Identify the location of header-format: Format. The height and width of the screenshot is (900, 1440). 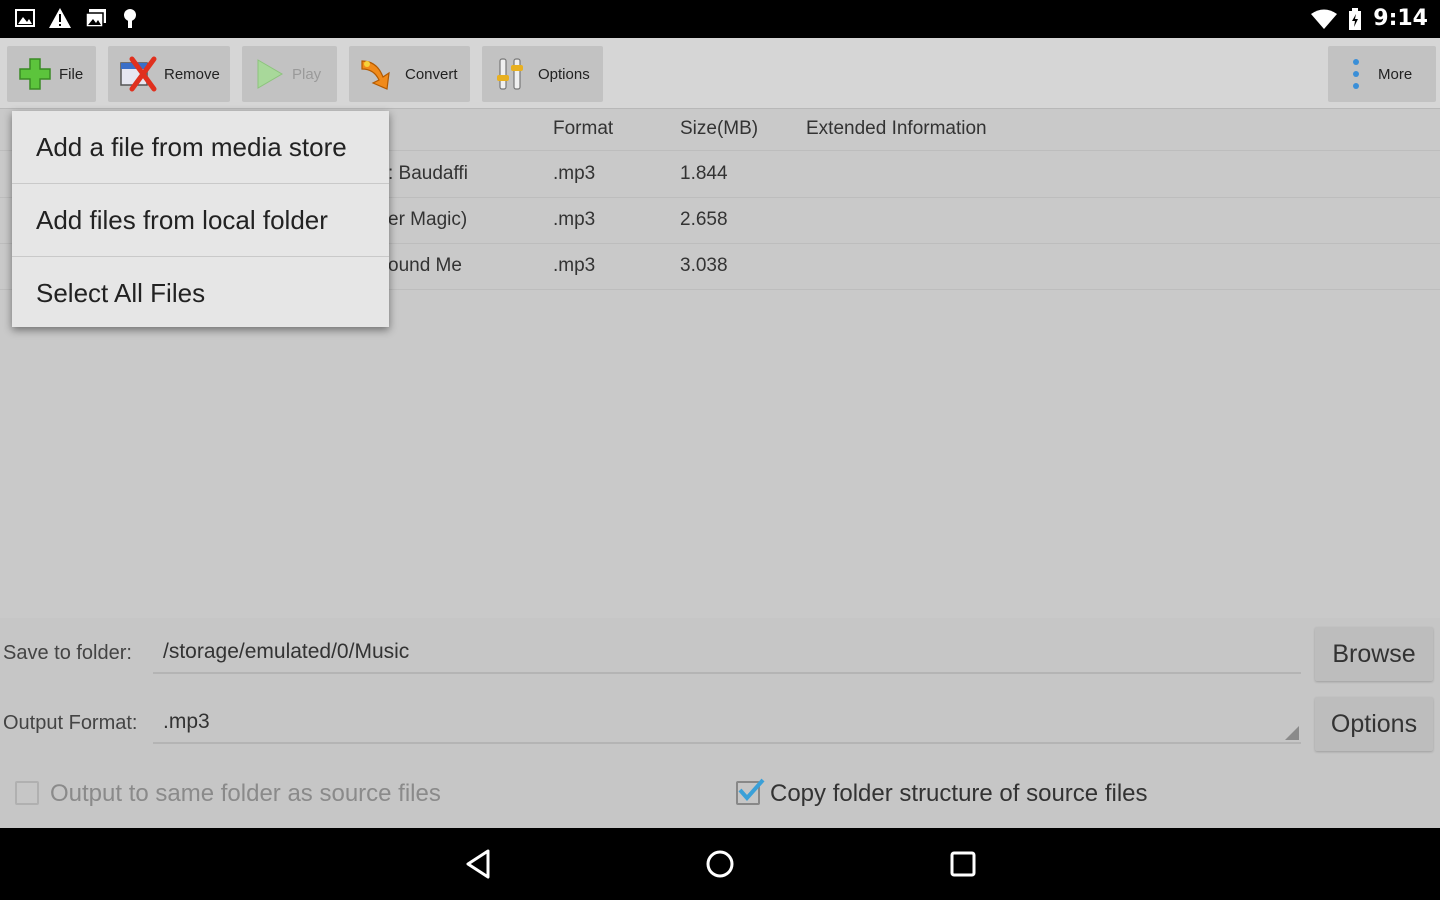
(583, 129).